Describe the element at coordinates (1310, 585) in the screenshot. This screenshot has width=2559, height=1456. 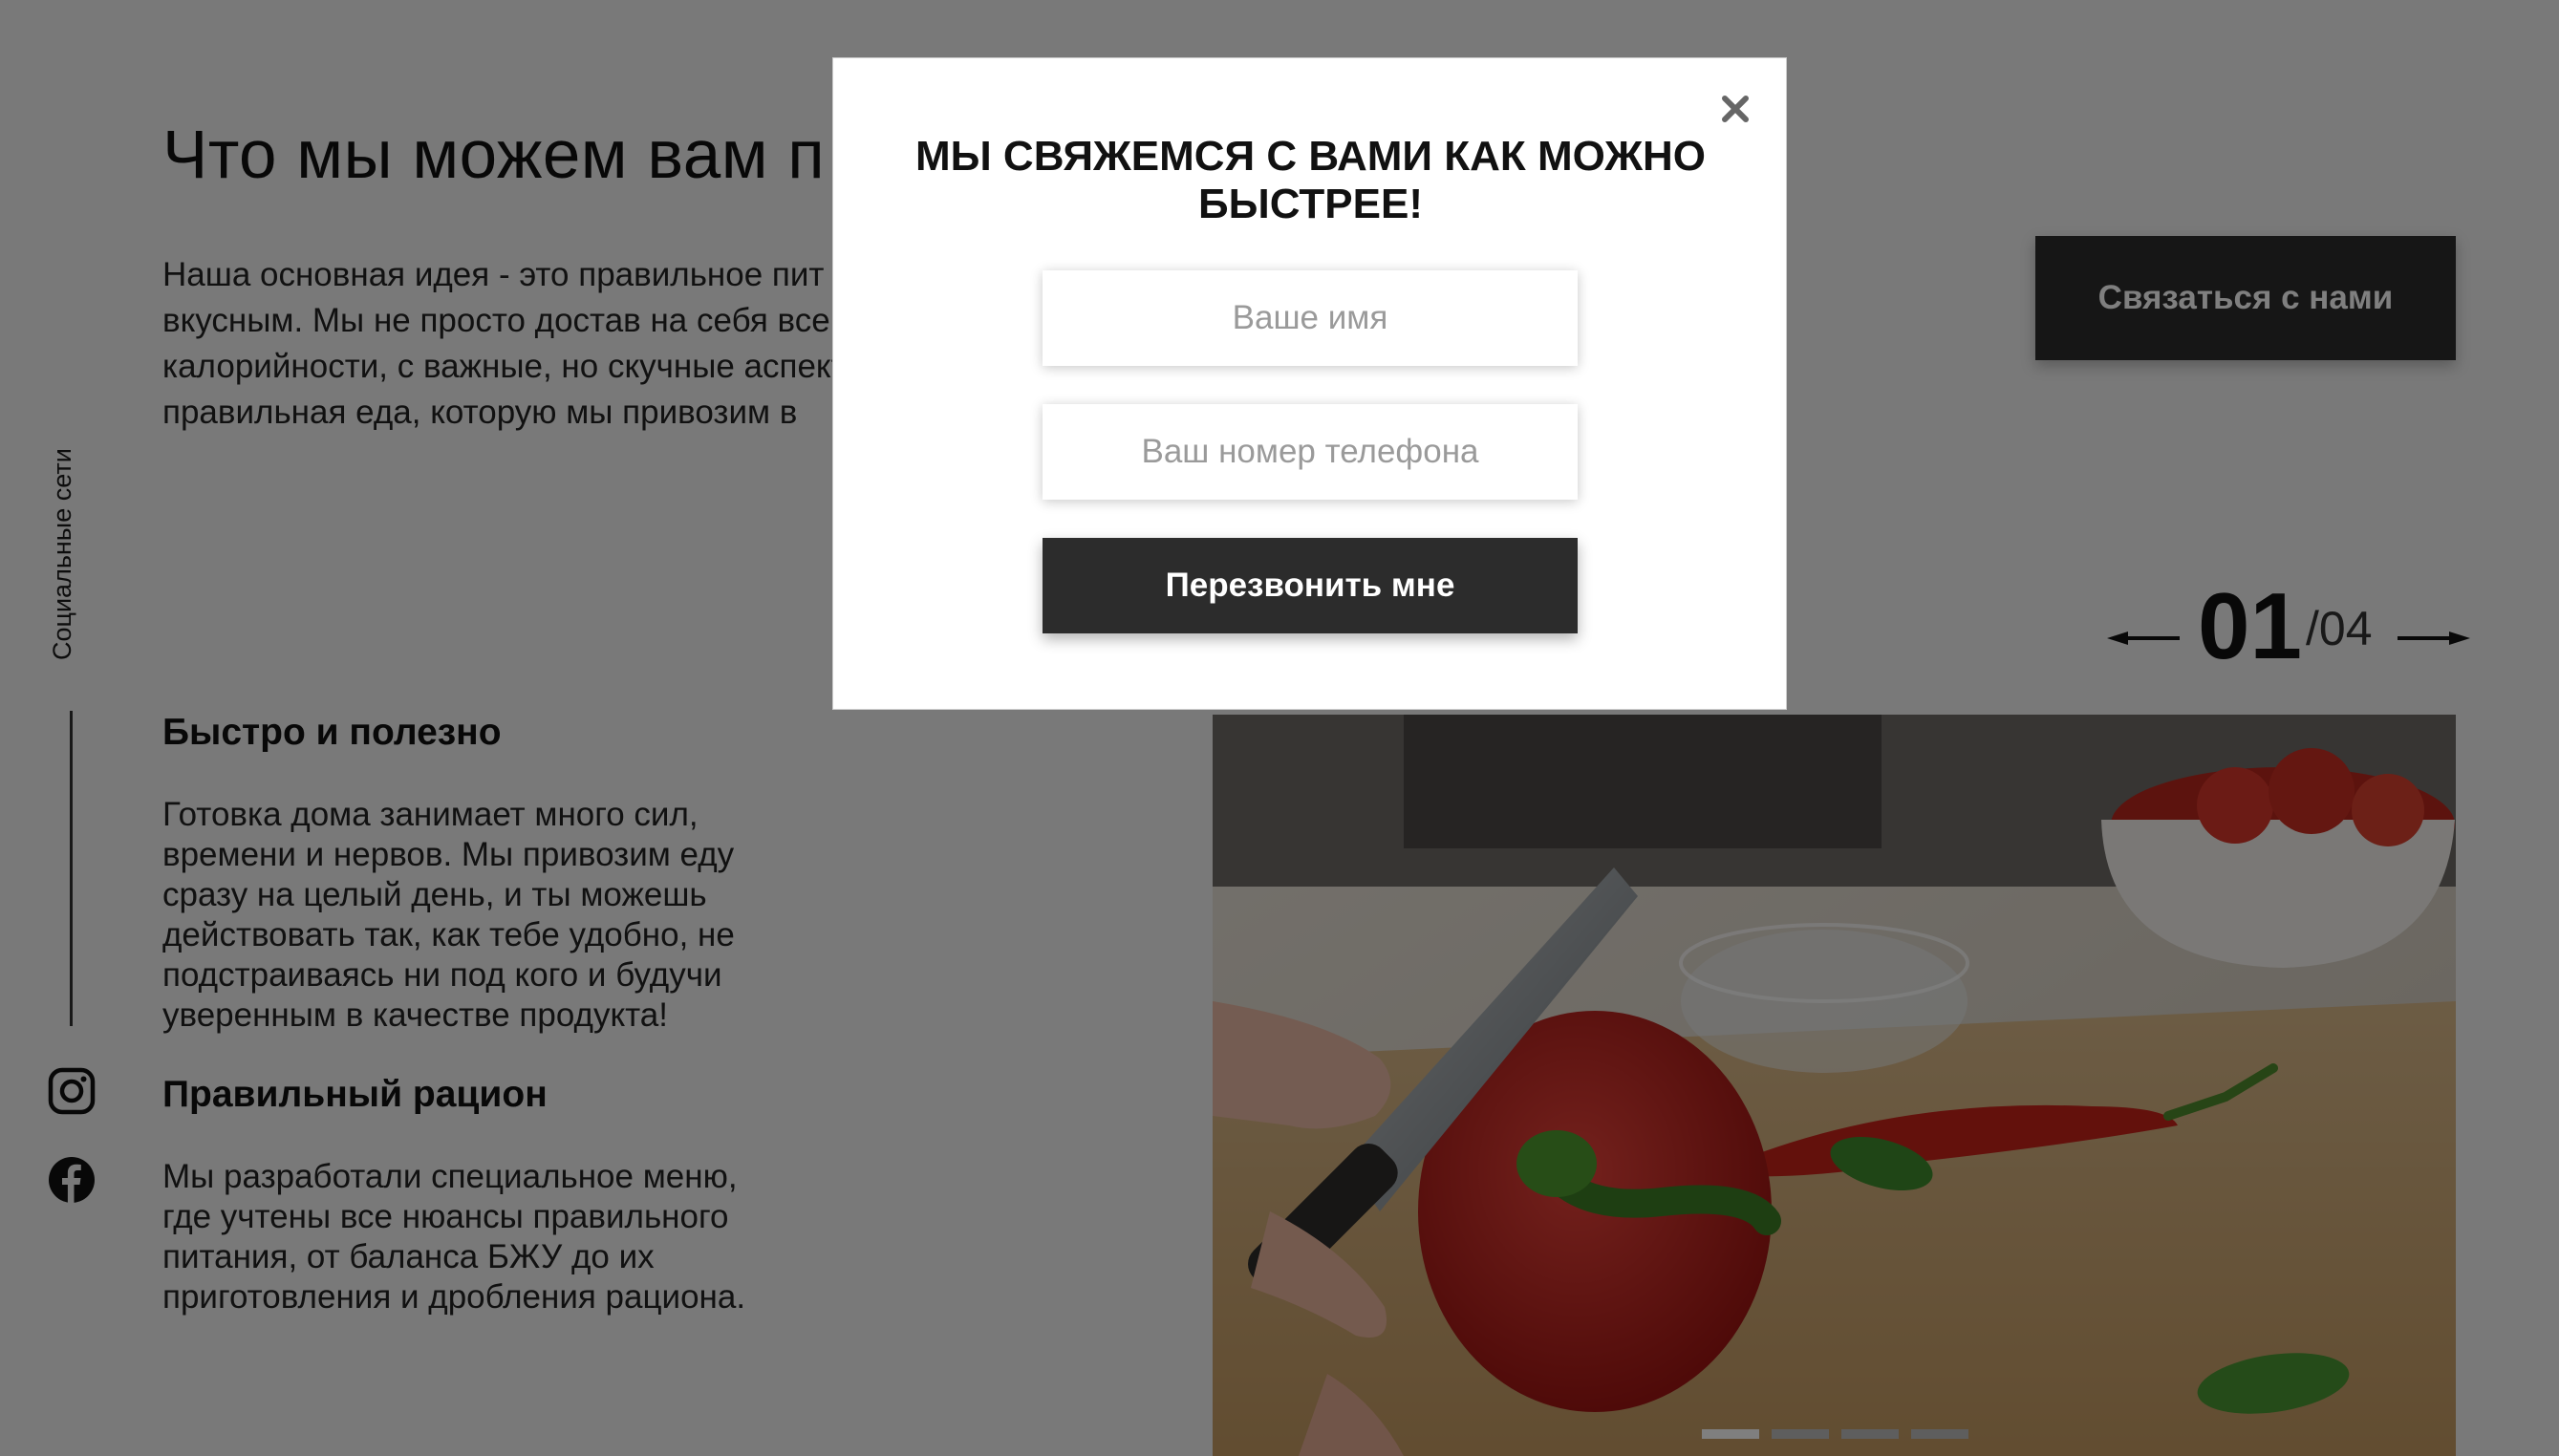
I see `callback-submit-button: Перезвонить мне` at that location.